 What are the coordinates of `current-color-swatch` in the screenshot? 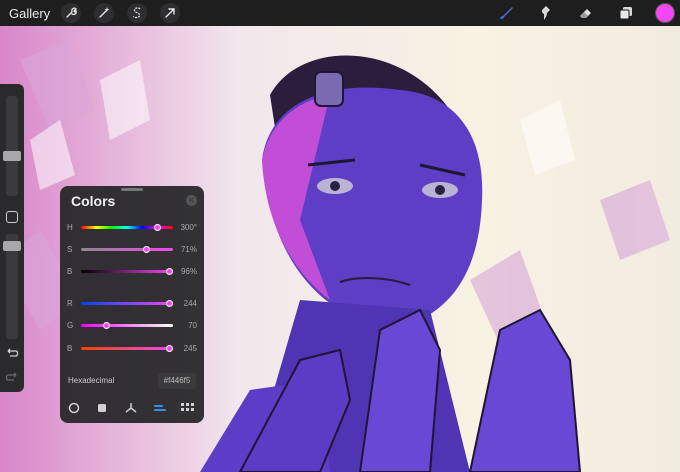 It's located at (665, 13).